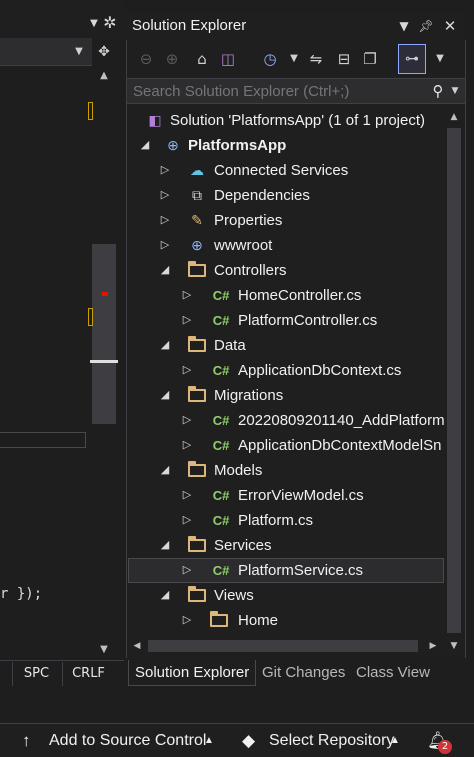 This screenshot has width=474, height=757. I want to click on tree-file: ▷ C# ApplicationDbContext.cs, so click(286, 370).